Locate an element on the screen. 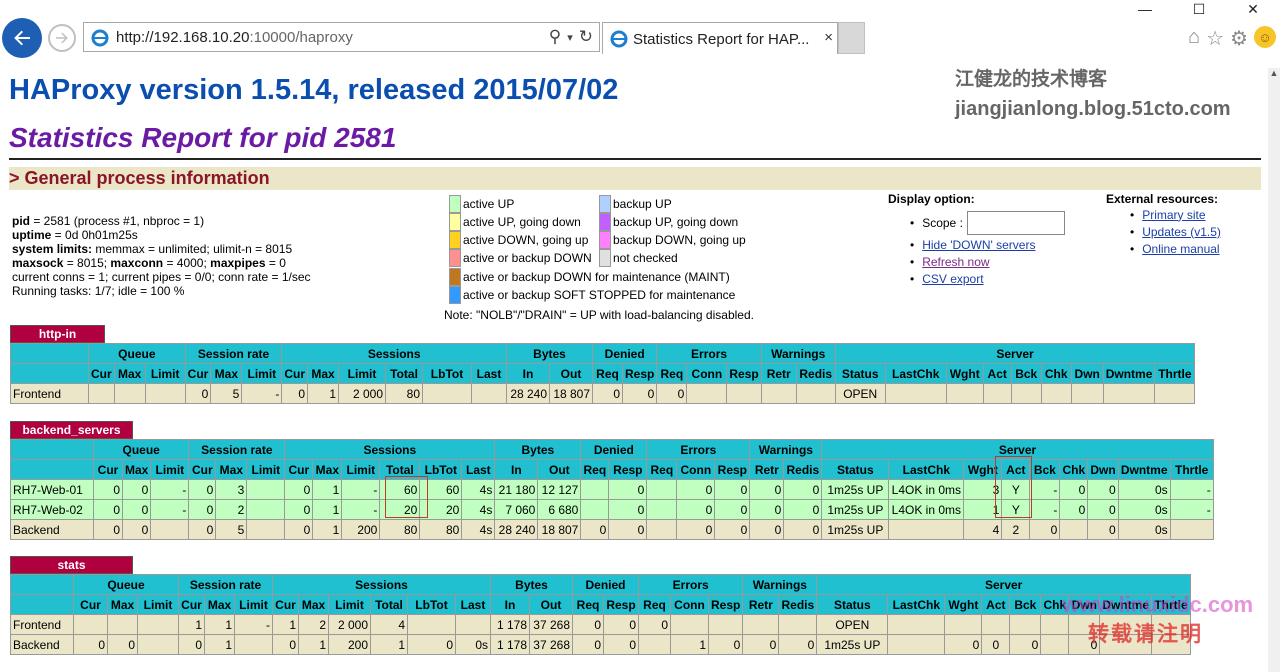 The height and width of the screenshot is (672, 1280). group-header: Server is located at coordinates (1015, 353).